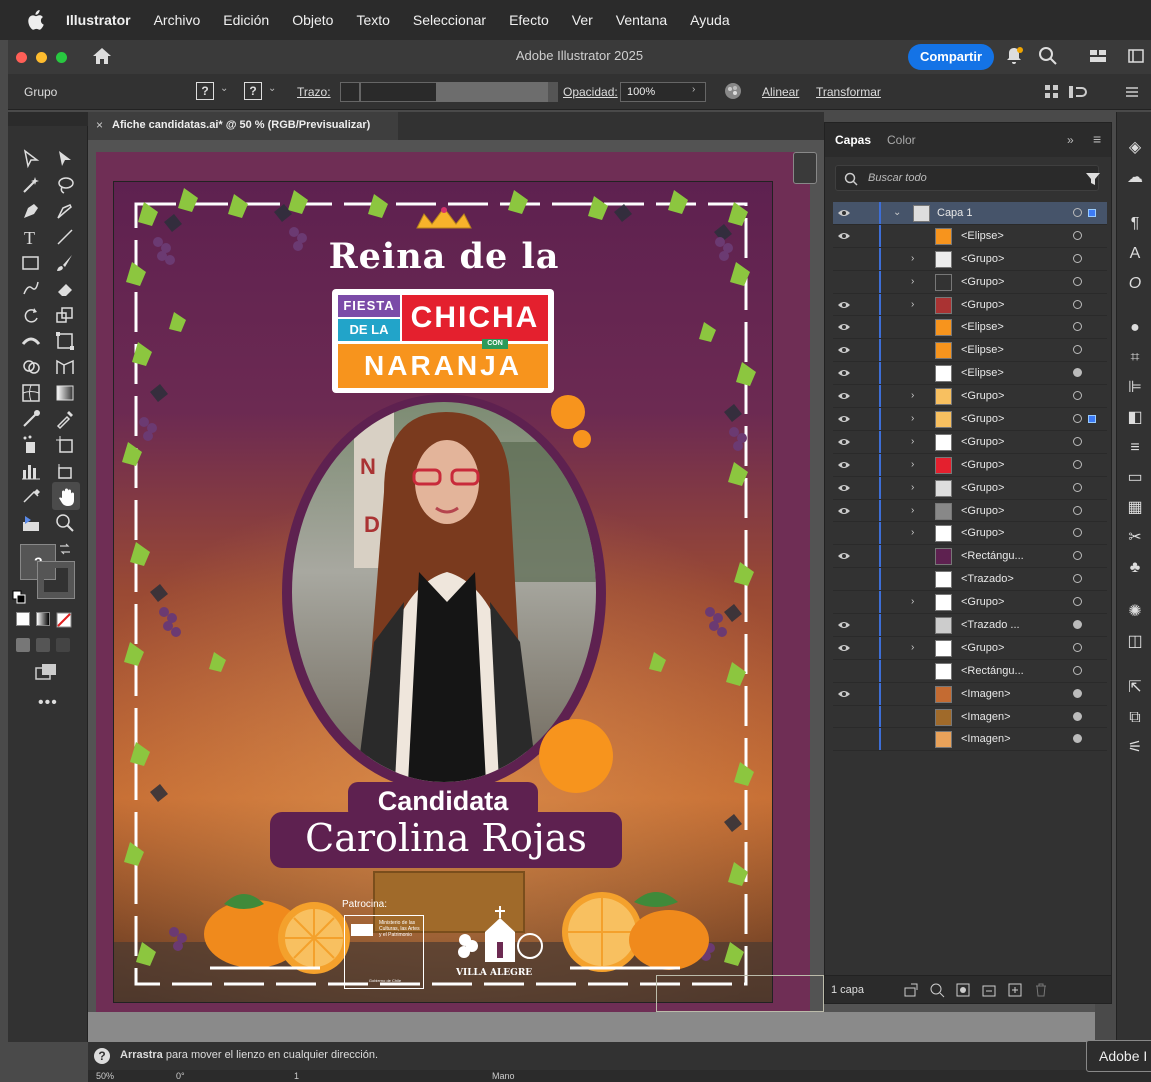  Describe the element at coordinates (853, 140) in the screenshot. I see `tab-capas: Capas` at that location.